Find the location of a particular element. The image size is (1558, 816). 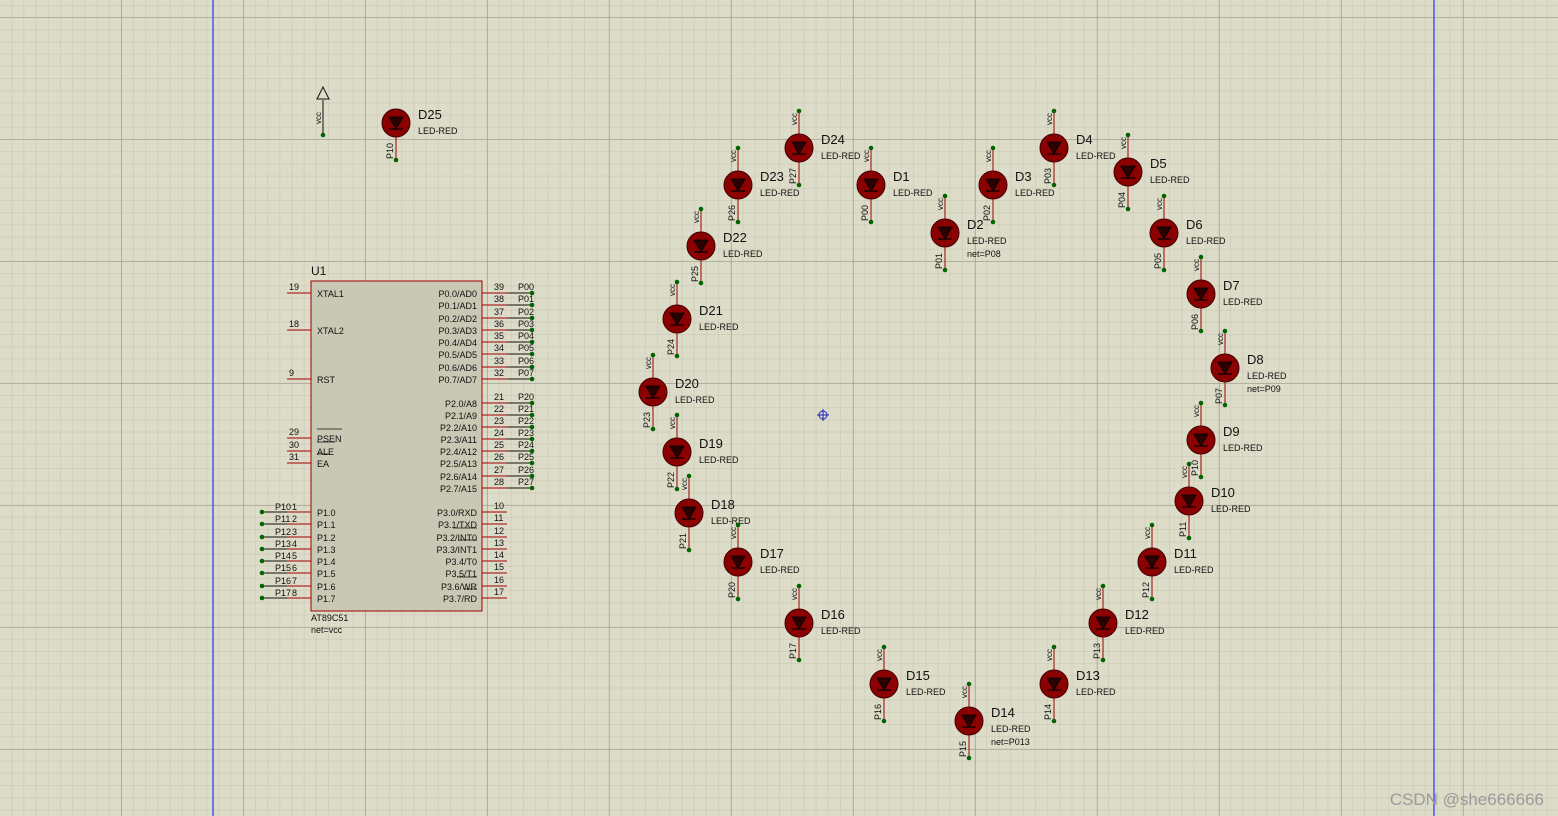

led-net-label: P01 is located at coordinates (939, 261).